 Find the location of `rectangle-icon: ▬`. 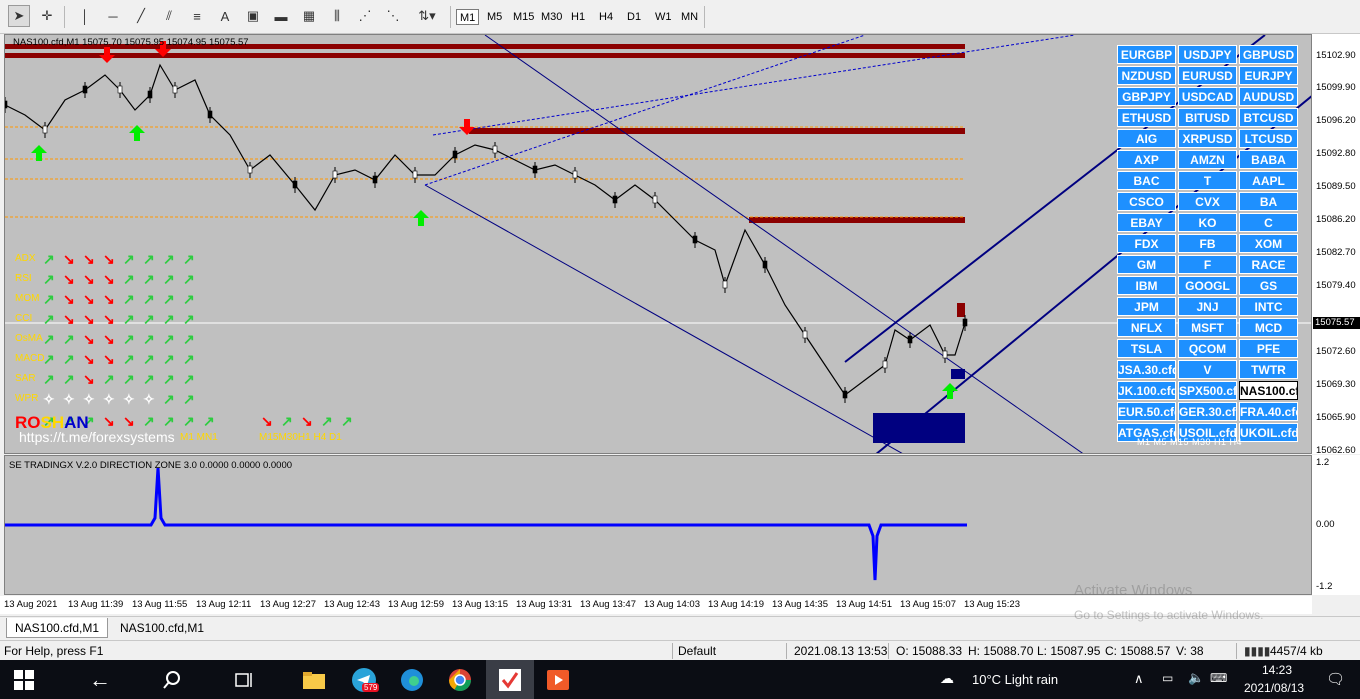

rectangle-icon: ▬ is located at coordinates (281, 16).